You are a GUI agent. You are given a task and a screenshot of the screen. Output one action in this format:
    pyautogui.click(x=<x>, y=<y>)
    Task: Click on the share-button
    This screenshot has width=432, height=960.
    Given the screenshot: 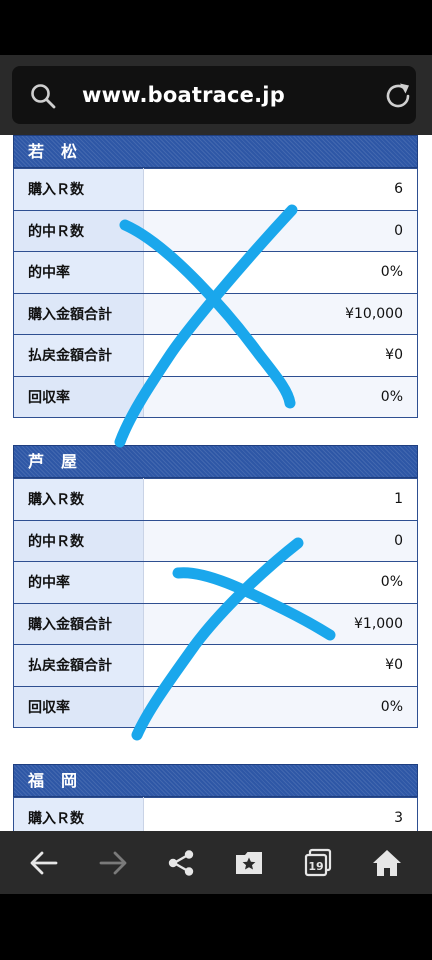 What is the action you would take?
    pyautogui.click(x=181, y=862)
    